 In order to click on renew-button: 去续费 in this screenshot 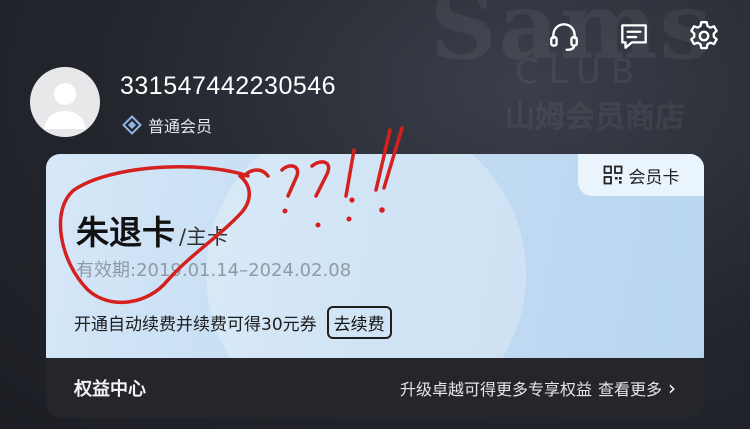, I will do `click(359, 322)`.